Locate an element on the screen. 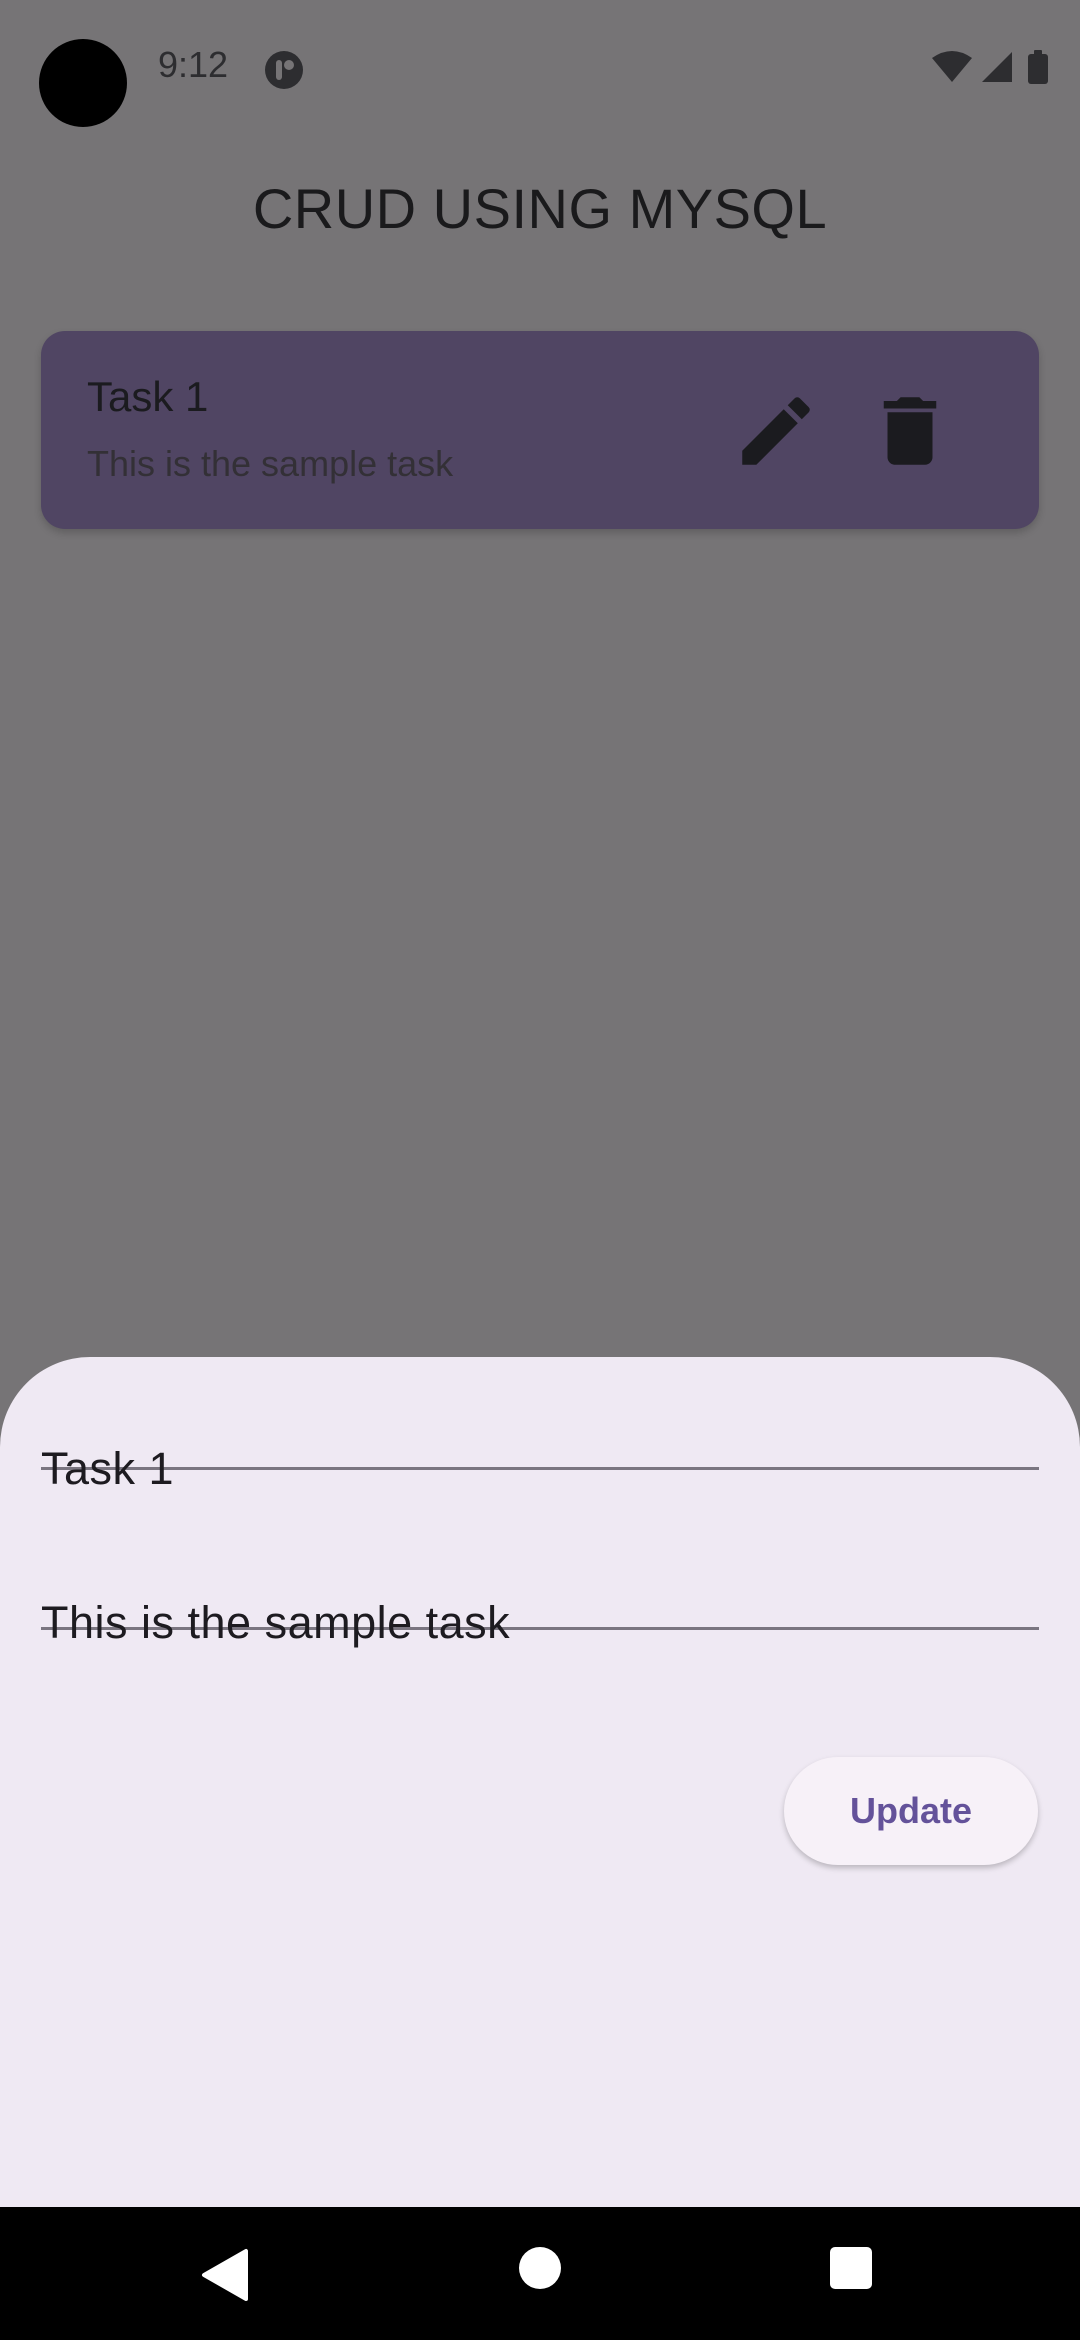  description-input is located at coordinates (540, 1623).